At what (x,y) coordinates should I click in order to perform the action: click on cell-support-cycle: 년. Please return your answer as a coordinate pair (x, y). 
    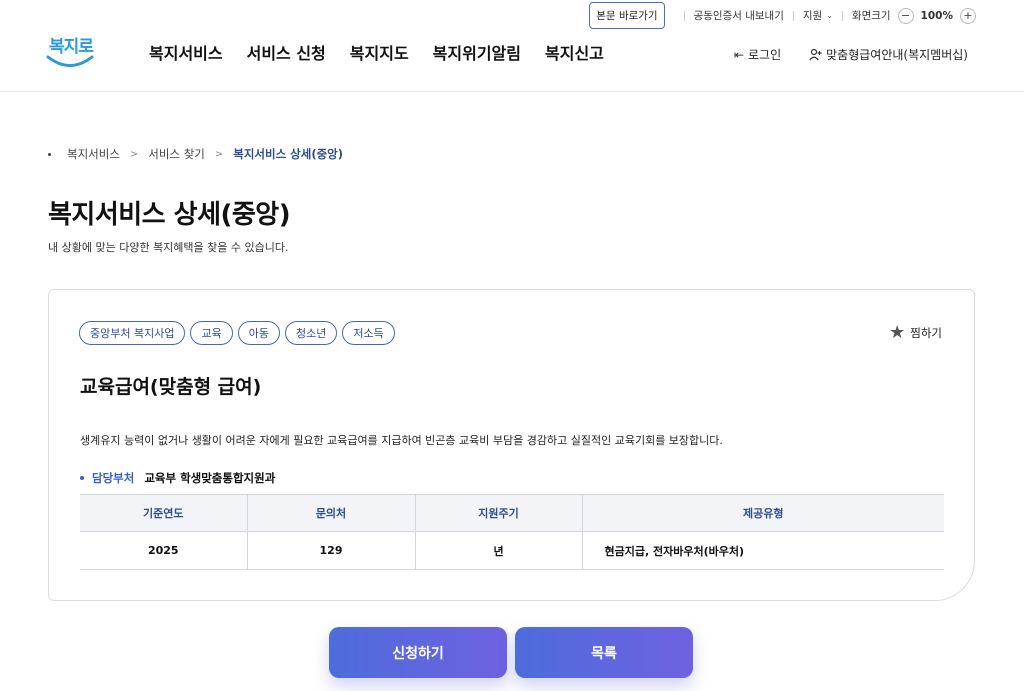
    Looking at the image, I should click on (498, 550).